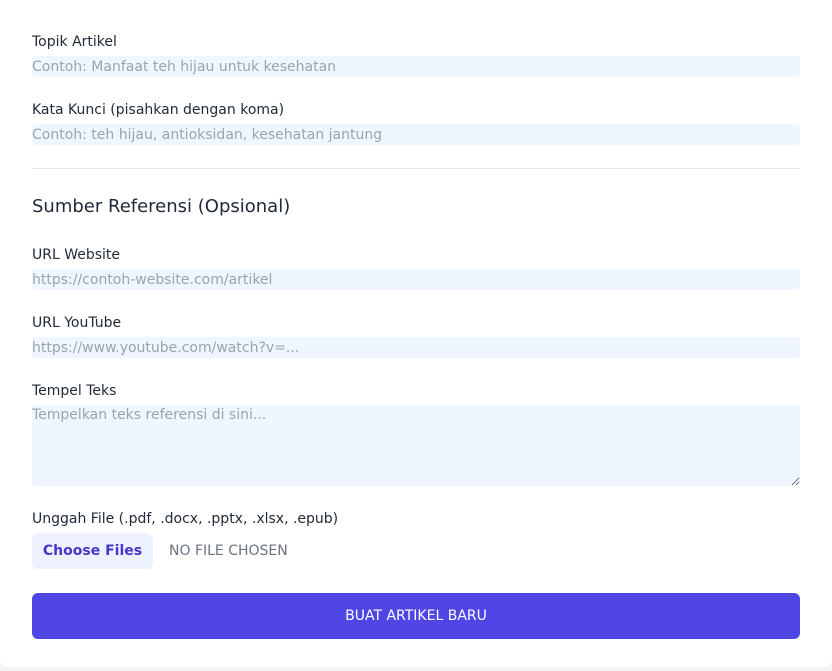  What do you see at coordinates (416, 445) in the screenshot?
I see `paste-text-textarea` at bounding box center [416, 445].